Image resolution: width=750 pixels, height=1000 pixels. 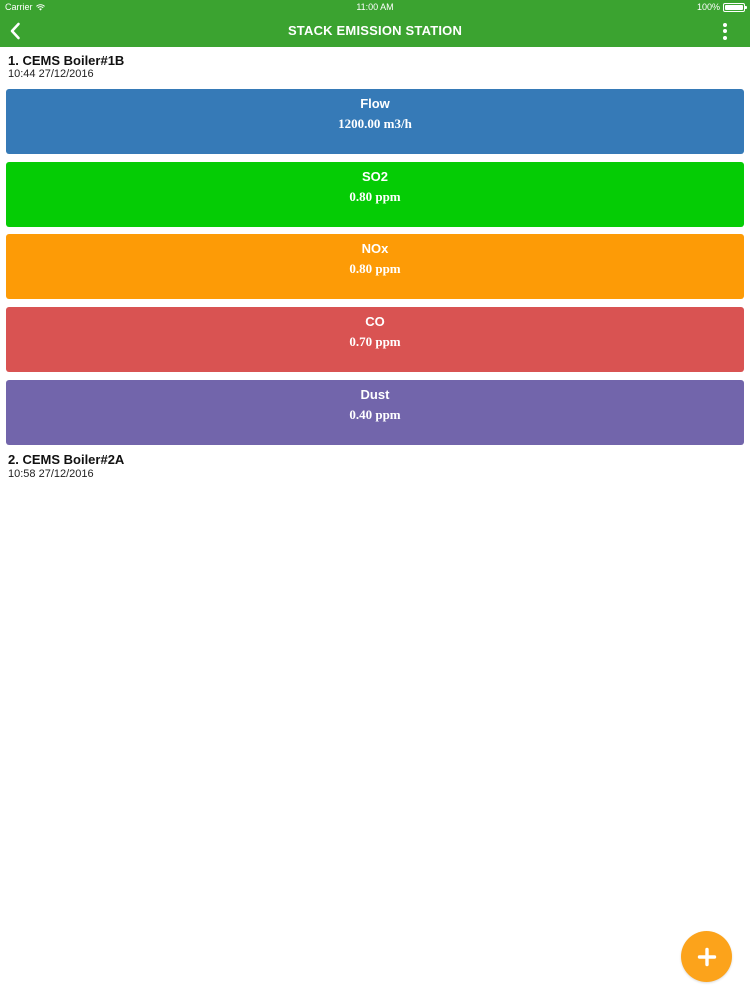 I want to click on metric-card-dust: Dust 0.40 ppm, so click(x=375, y=412).